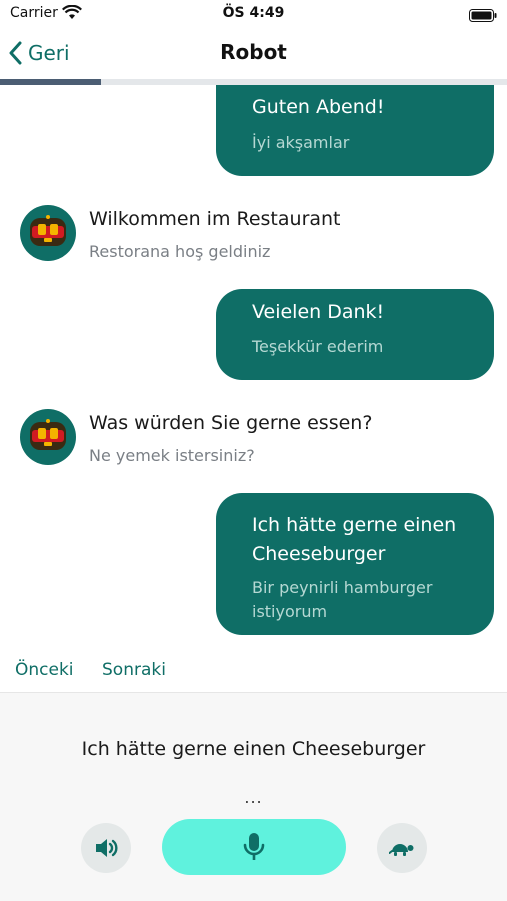 The width and height of the screenshot is (507, 901). What do you see at coordinates (354, 539) in the screenshot?
I see `message-text: Ich hätte gerne einen Cheeseburger` at bounding box center [354, 539].